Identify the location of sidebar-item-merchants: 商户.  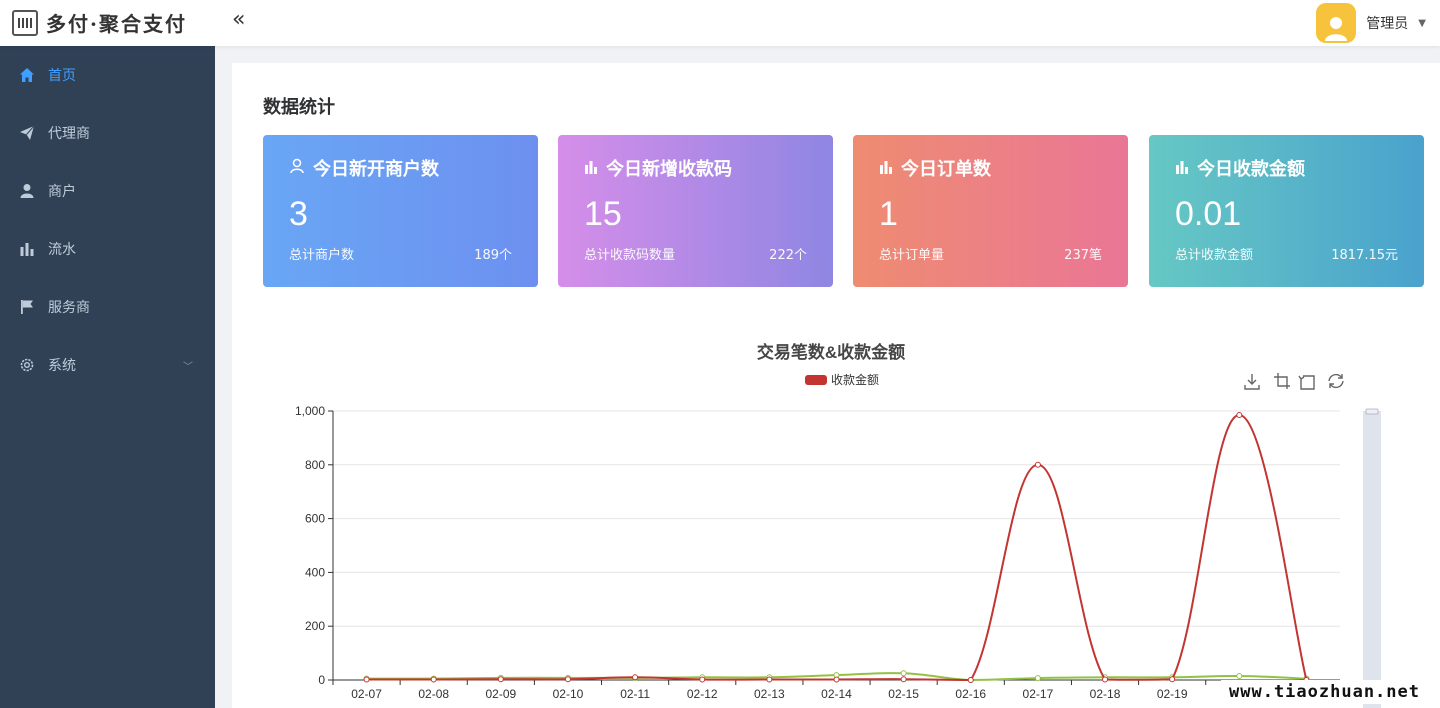
(107, 191).